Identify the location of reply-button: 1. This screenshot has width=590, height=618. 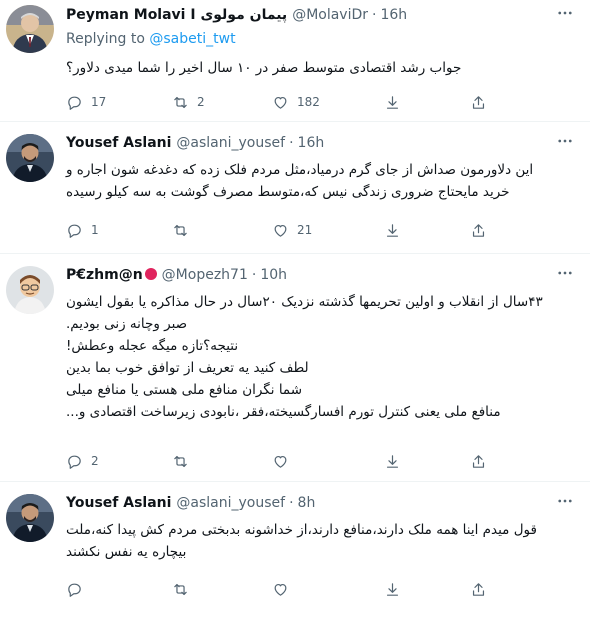
(82, 230).